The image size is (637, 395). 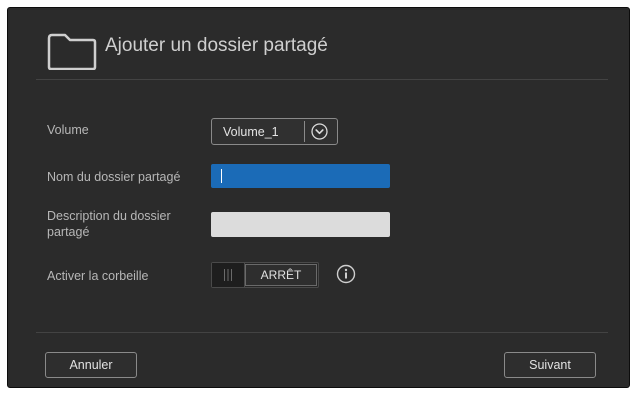 I want to click on share-description-label: Description du dossier partagé, so click(x=109, y=224).